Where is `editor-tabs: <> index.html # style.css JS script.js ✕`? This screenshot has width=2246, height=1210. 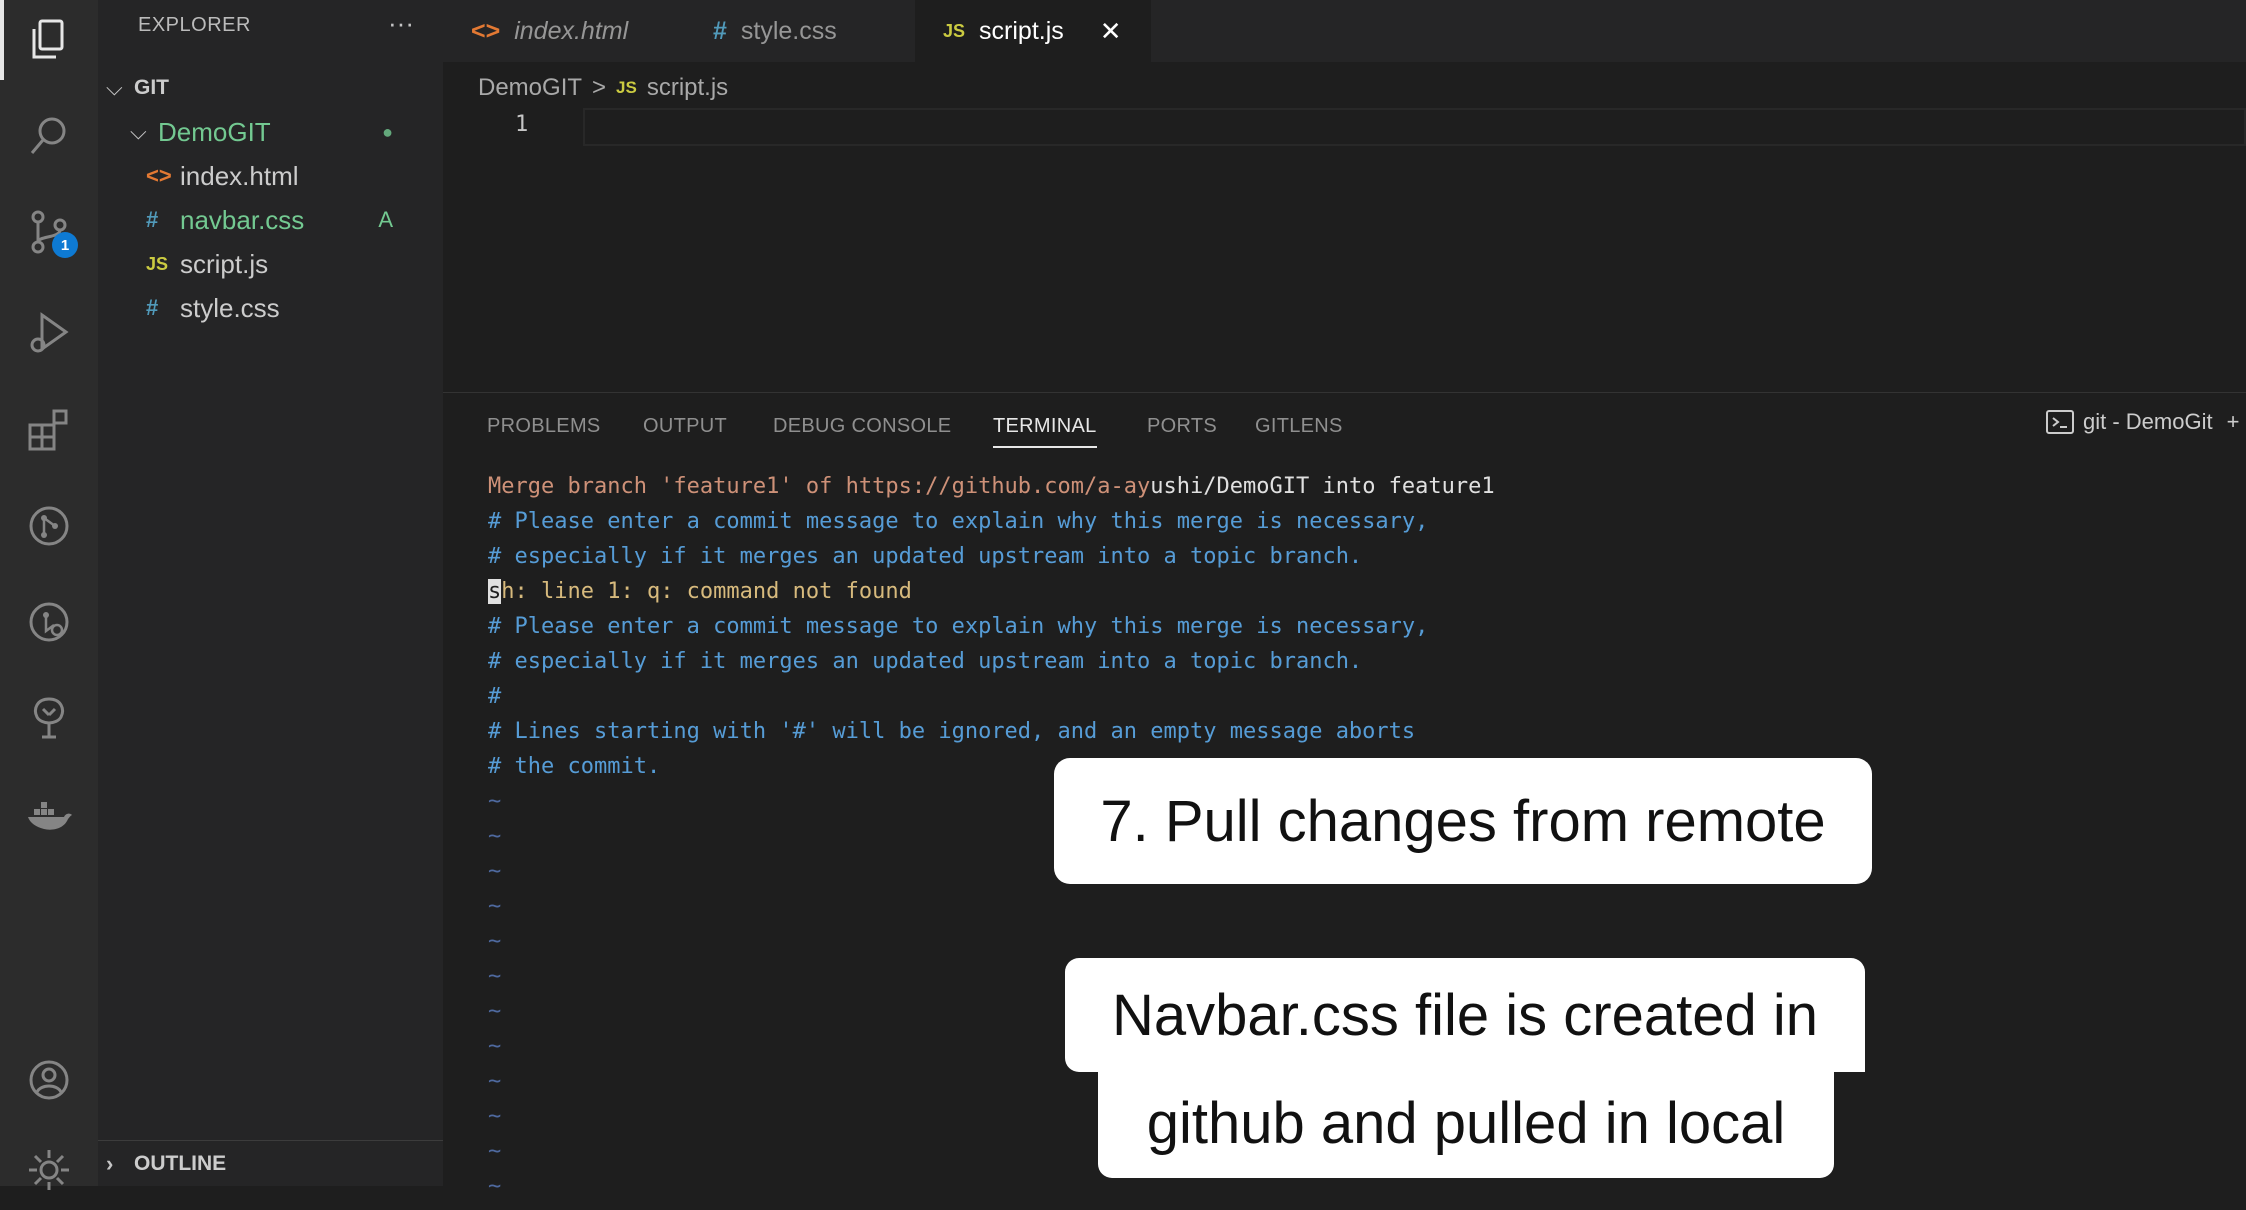 editor-tabs: <> index.html # style.css JS script.js ✕ is located at coordinates (1344, 31).